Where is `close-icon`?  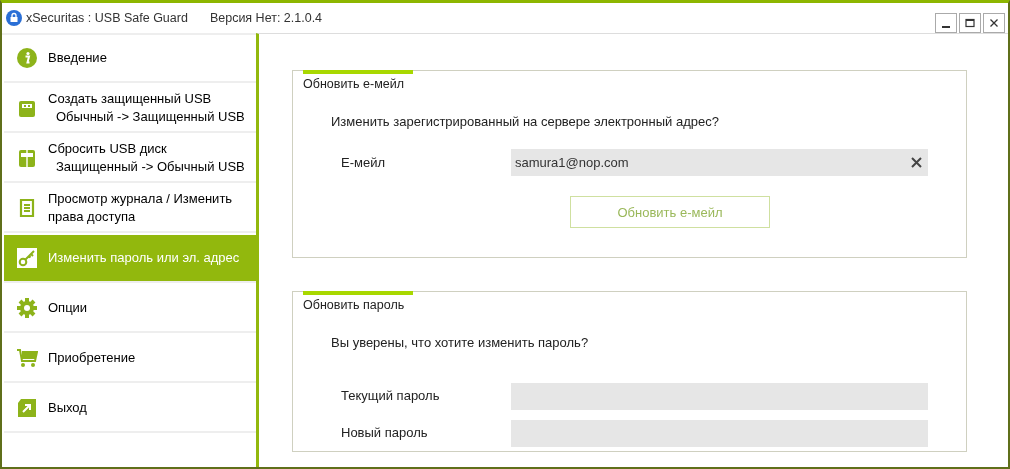 close-icon is located at coordinates (994, 23).